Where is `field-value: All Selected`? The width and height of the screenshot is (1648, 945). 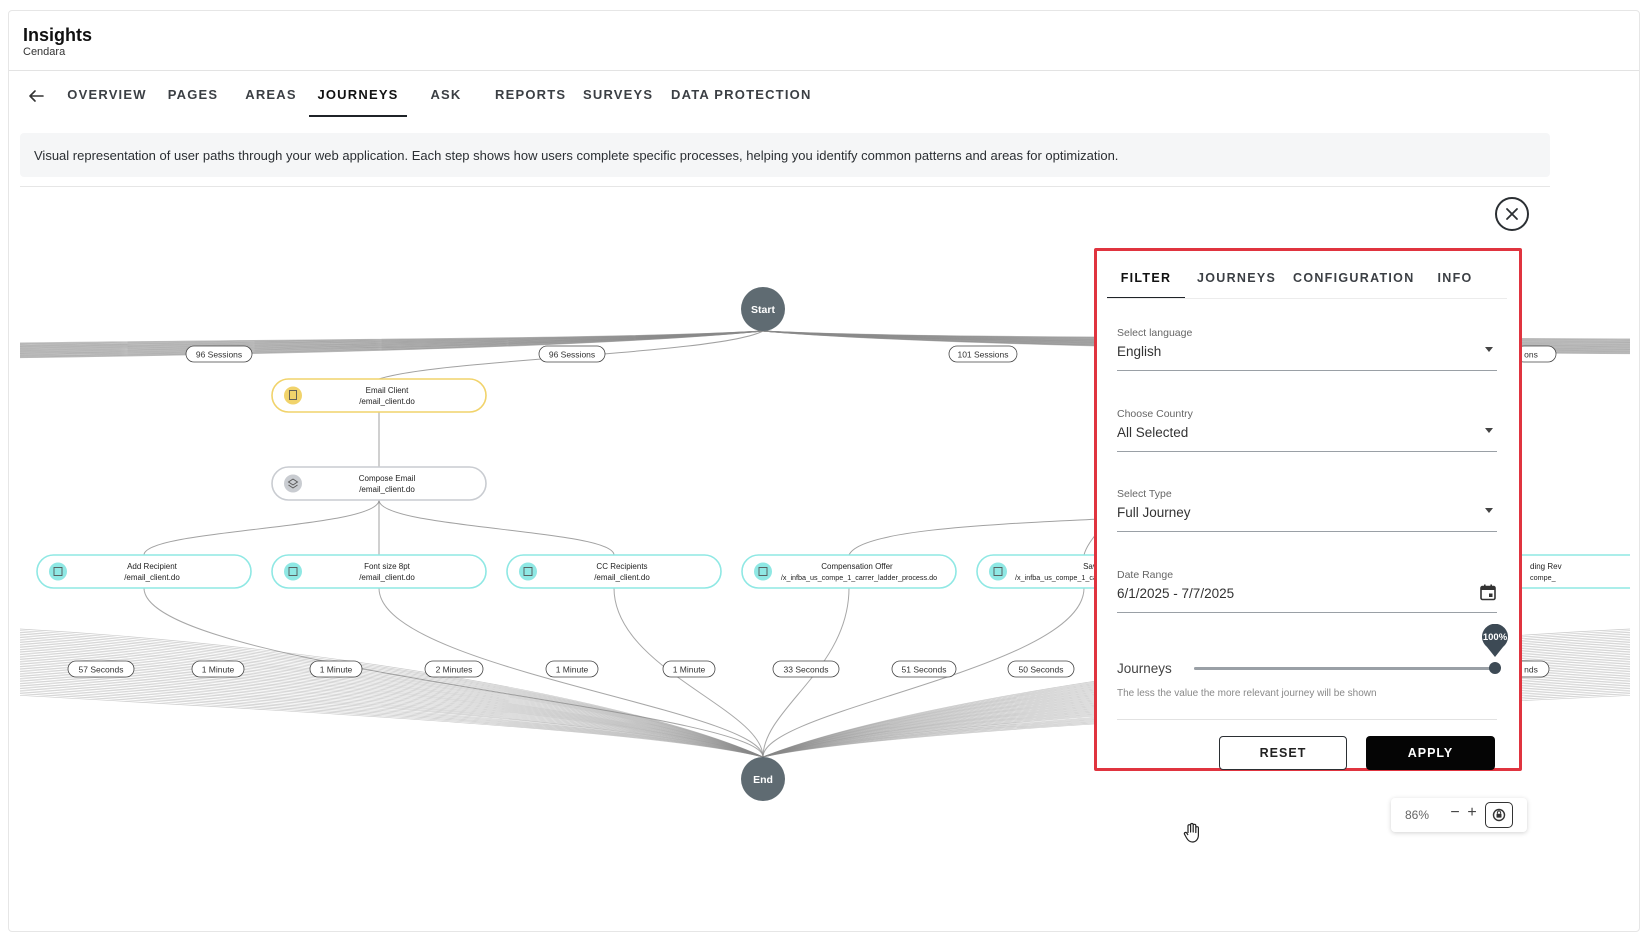 field-value: All Selected is located at coordinates (1153, 432).